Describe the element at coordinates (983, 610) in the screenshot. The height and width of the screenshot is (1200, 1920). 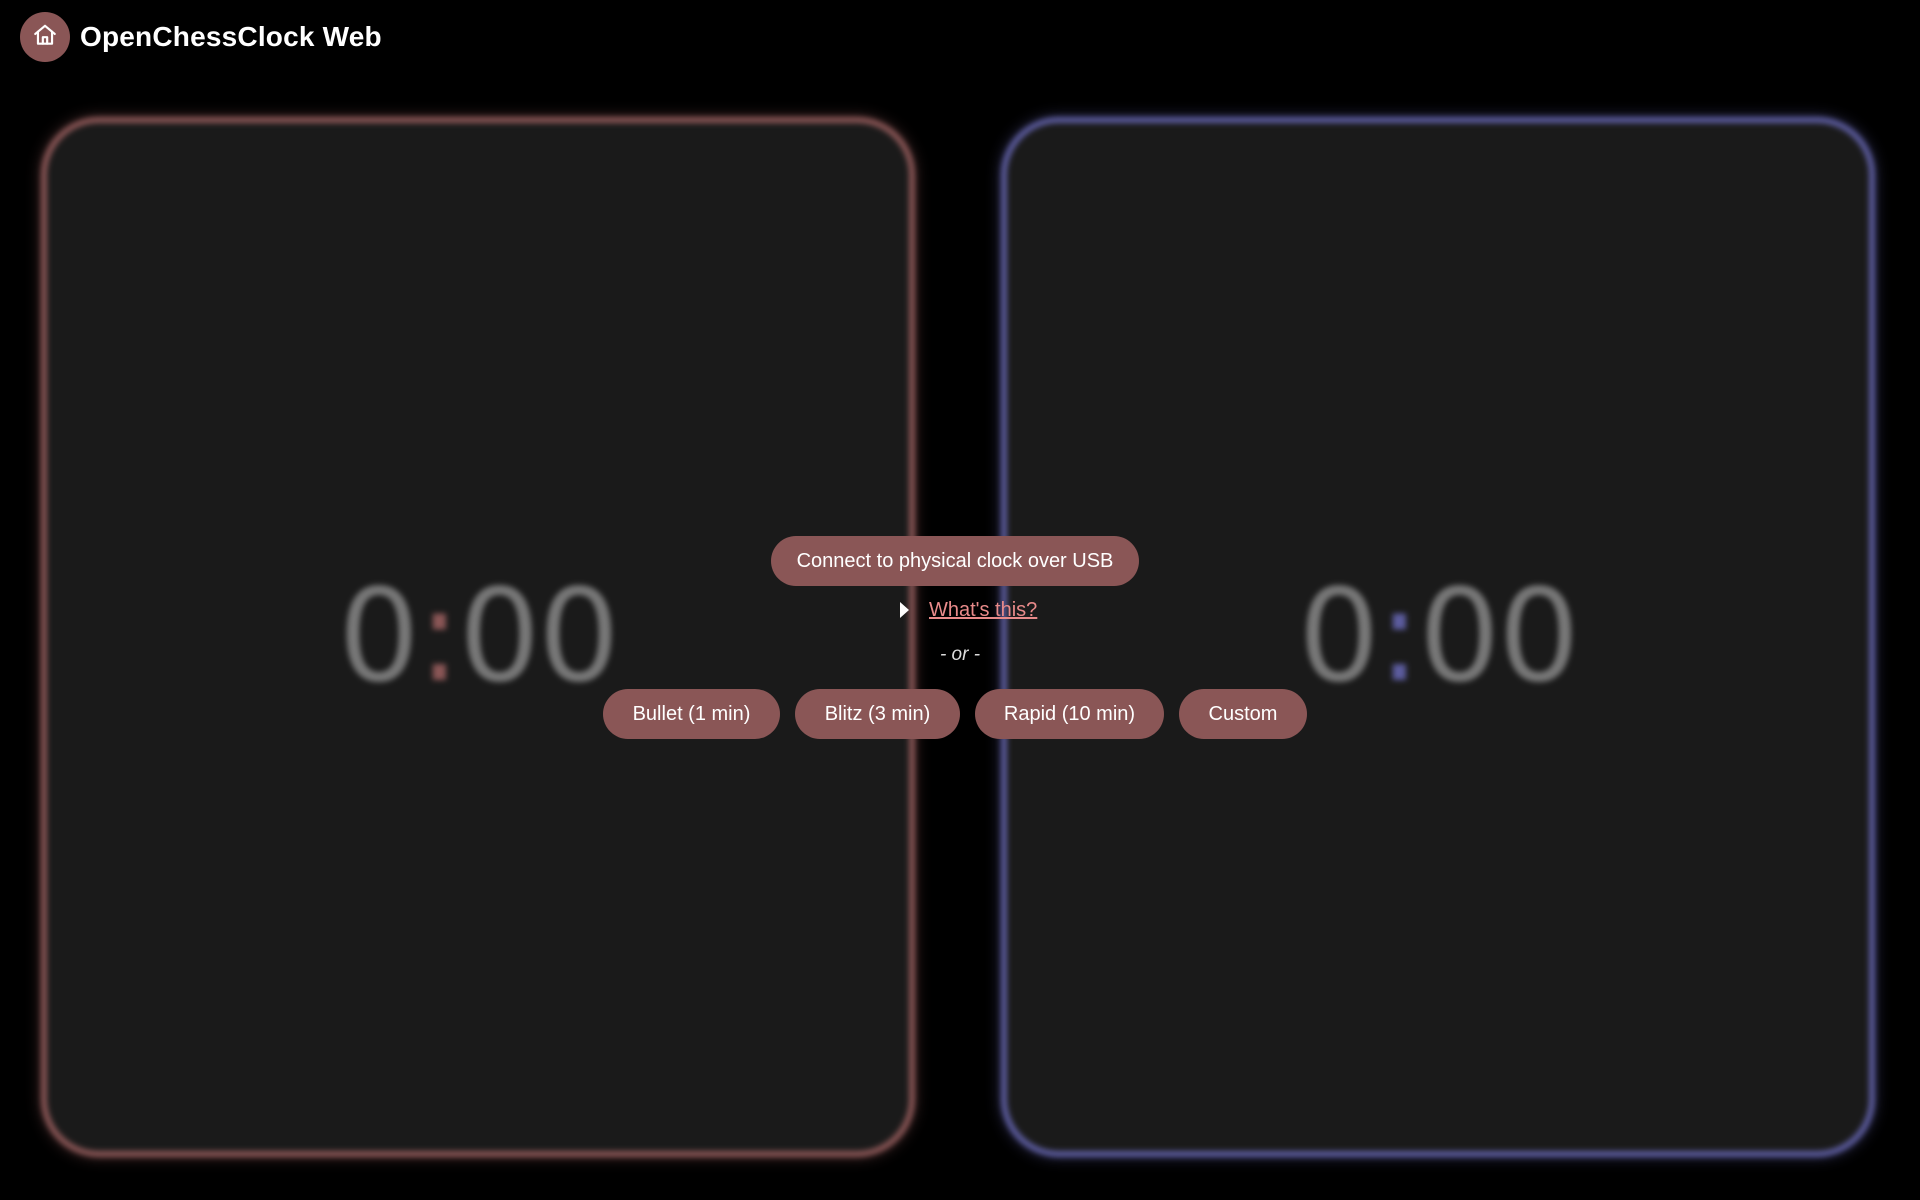
I see `whats-this-link: What's this?` at that location.